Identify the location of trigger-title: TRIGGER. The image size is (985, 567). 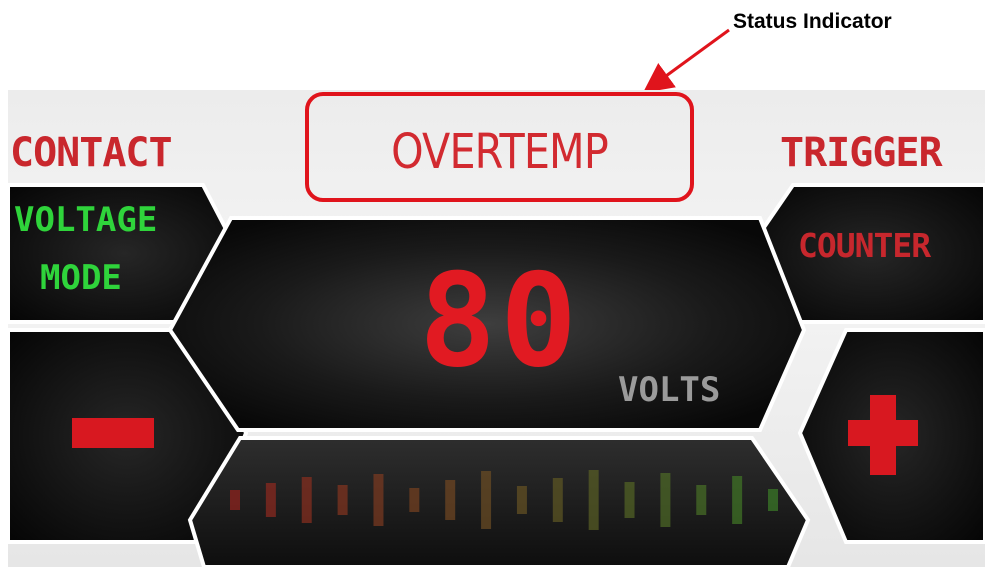
(861, 153).